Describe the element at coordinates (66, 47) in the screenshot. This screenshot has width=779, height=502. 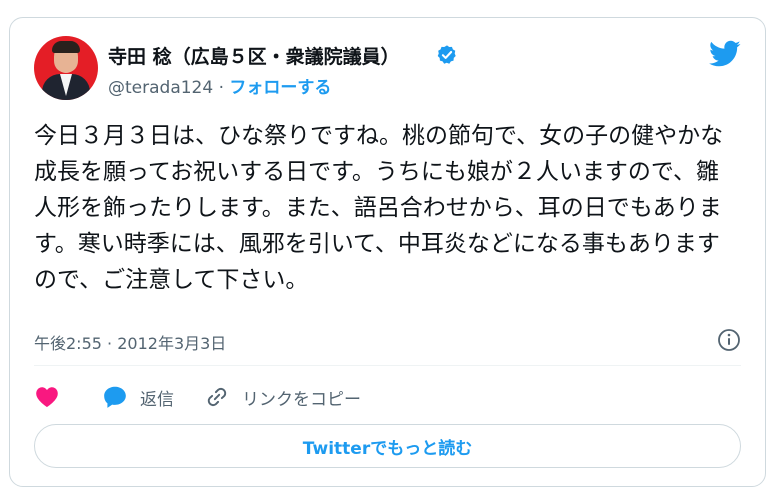
I see `avatar-hair` at that location.